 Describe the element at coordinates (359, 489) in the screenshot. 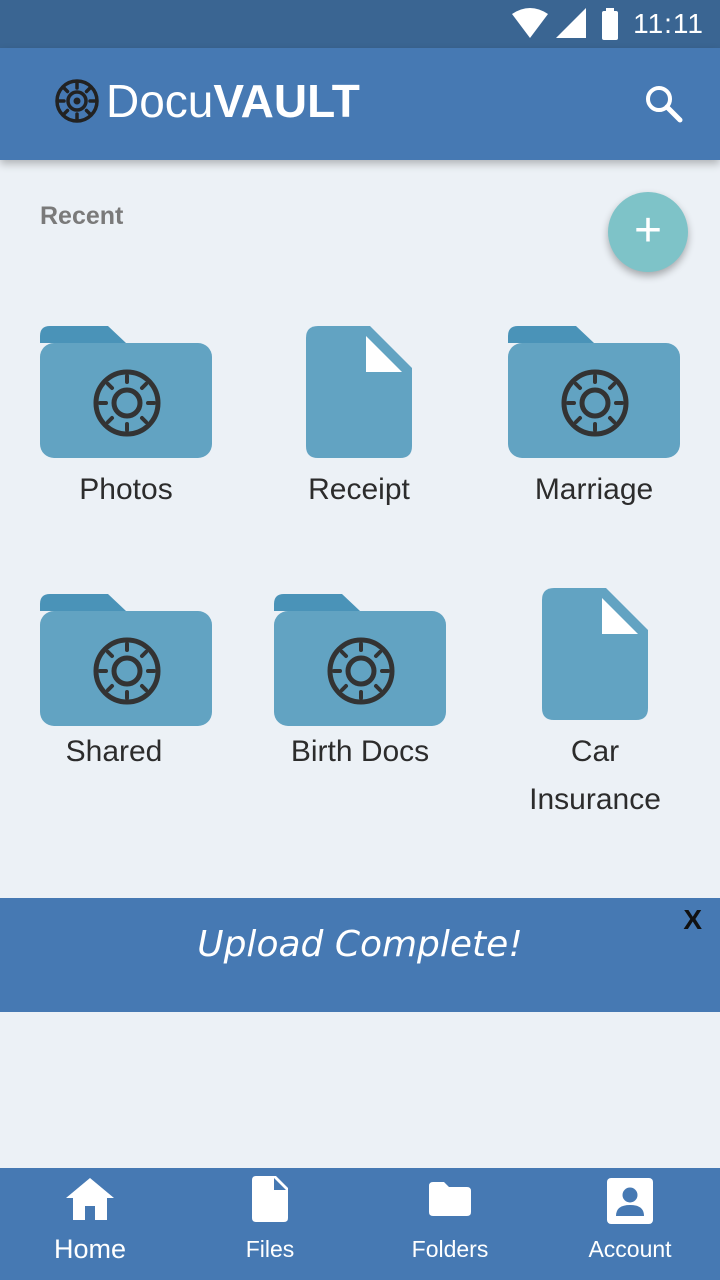

I see `tile-label: Receipt` at that location.